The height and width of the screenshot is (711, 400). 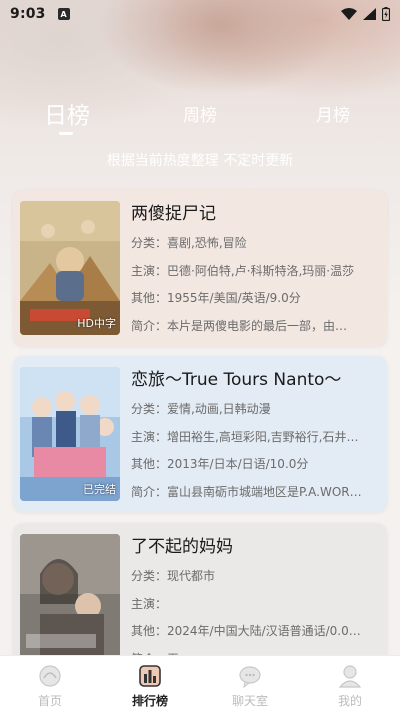 What do you see at coordinates (70, 268) in the screenshot?
I see `movie-poster: HD中字` at bounding box center [70, 268].